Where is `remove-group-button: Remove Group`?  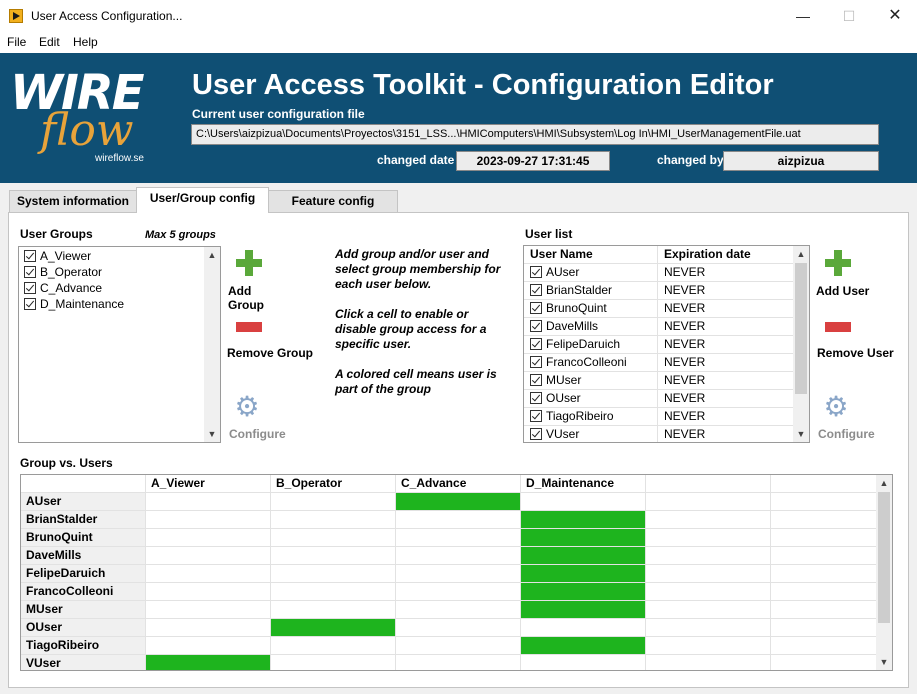
remove-group-button: Remove Group is located at coordinates (271, 340).